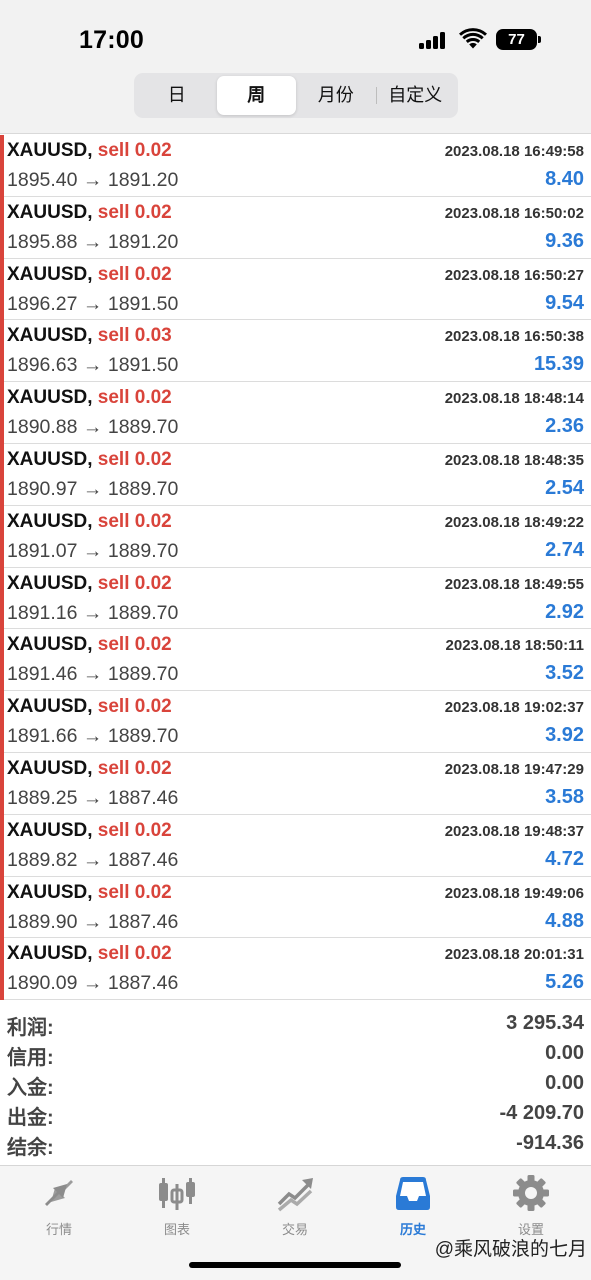  What do you see at coordinates (42, 488) in the screenshot?
I see `trade-open-price: 1890.97` at bounding box center [42, 488].